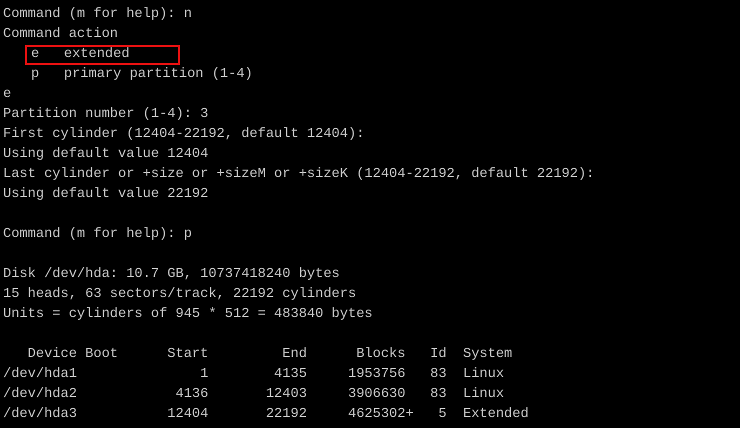 The image size is (740, 428). What do you see at coordinates (179, 295) in the screenshot?
I see `terminal-line: 15 heads, 63 sectors/track, 22192 cylinders` at bounding box center [179, 295].